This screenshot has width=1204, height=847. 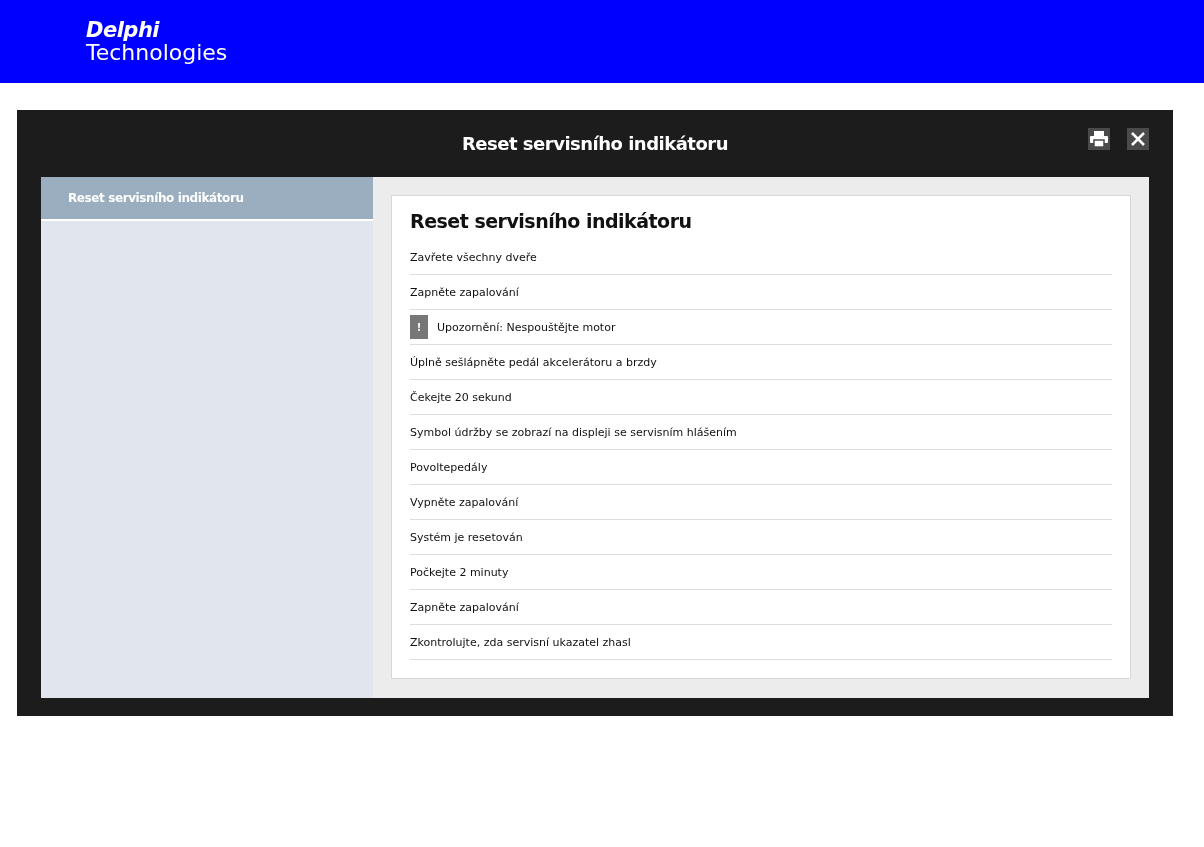 What do you see at coordinates (533, 362) in the screenshot?
I see `step-text: Úplně sešlápněte pedál akcelerátoru a brzdy` at bounding box center [533, 362].